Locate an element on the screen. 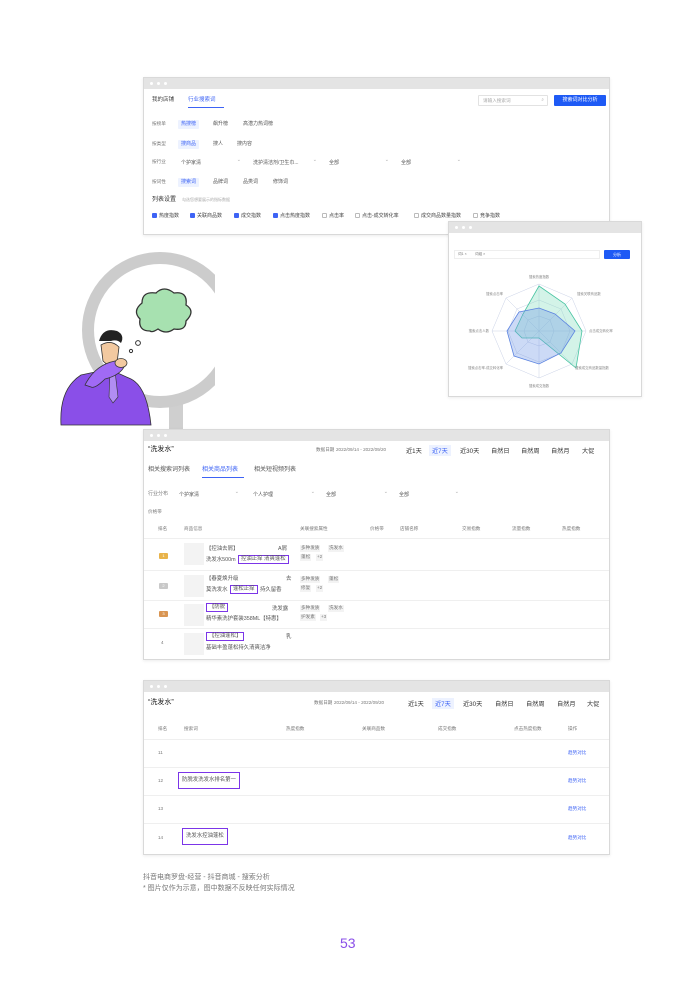 Image resolution: width=700 pixels, height=991 pixels. attr-tag-more: +3 is located at coordinates (324, 617).